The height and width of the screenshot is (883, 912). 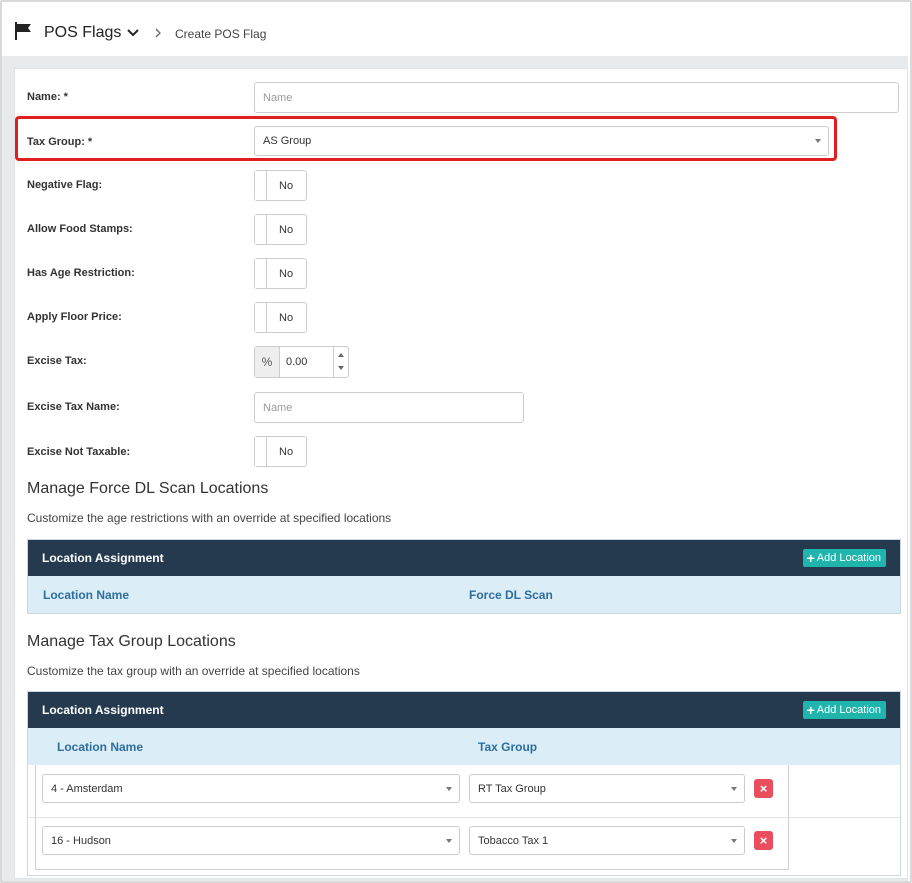 I want to click on column-header-force-dl-scan: Force DL Scan, so click(x=511, y=595).